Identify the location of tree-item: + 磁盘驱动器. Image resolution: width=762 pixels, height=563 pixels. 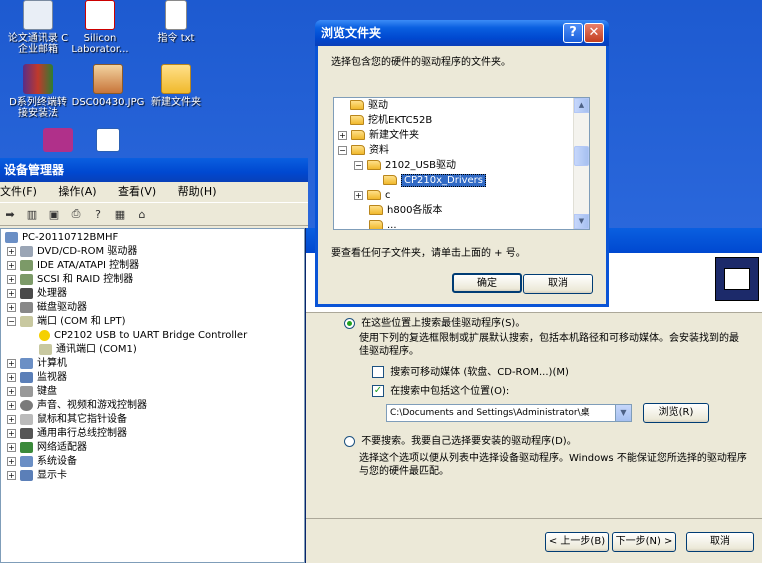
(47, 308).